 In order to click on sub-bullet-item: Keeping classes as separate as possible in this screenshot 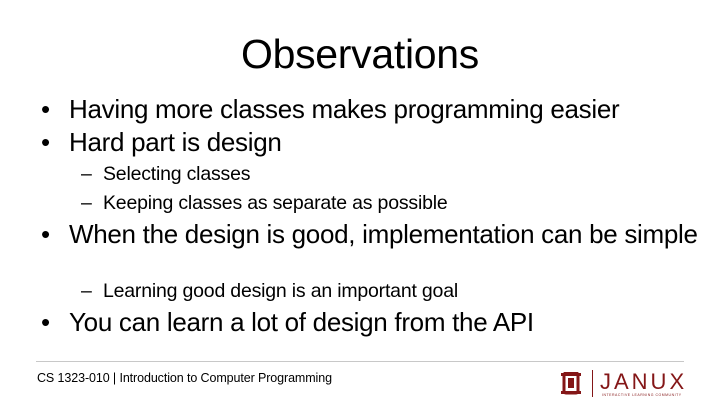, I will do `click(392, 203)`.